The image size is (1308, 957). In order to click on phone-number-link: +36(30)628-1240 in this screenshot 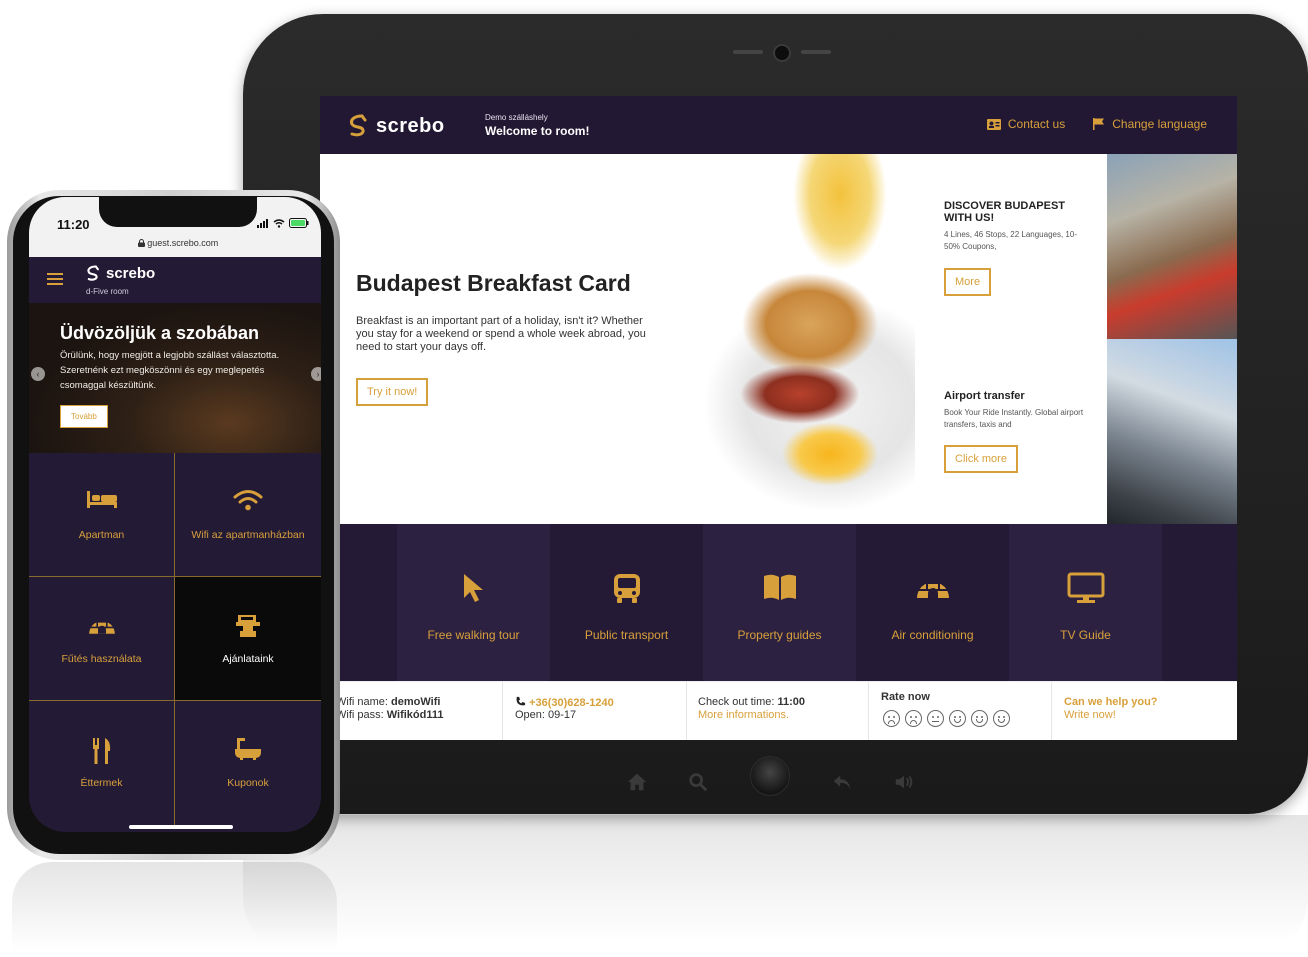, I will do `click(571, 703)`.